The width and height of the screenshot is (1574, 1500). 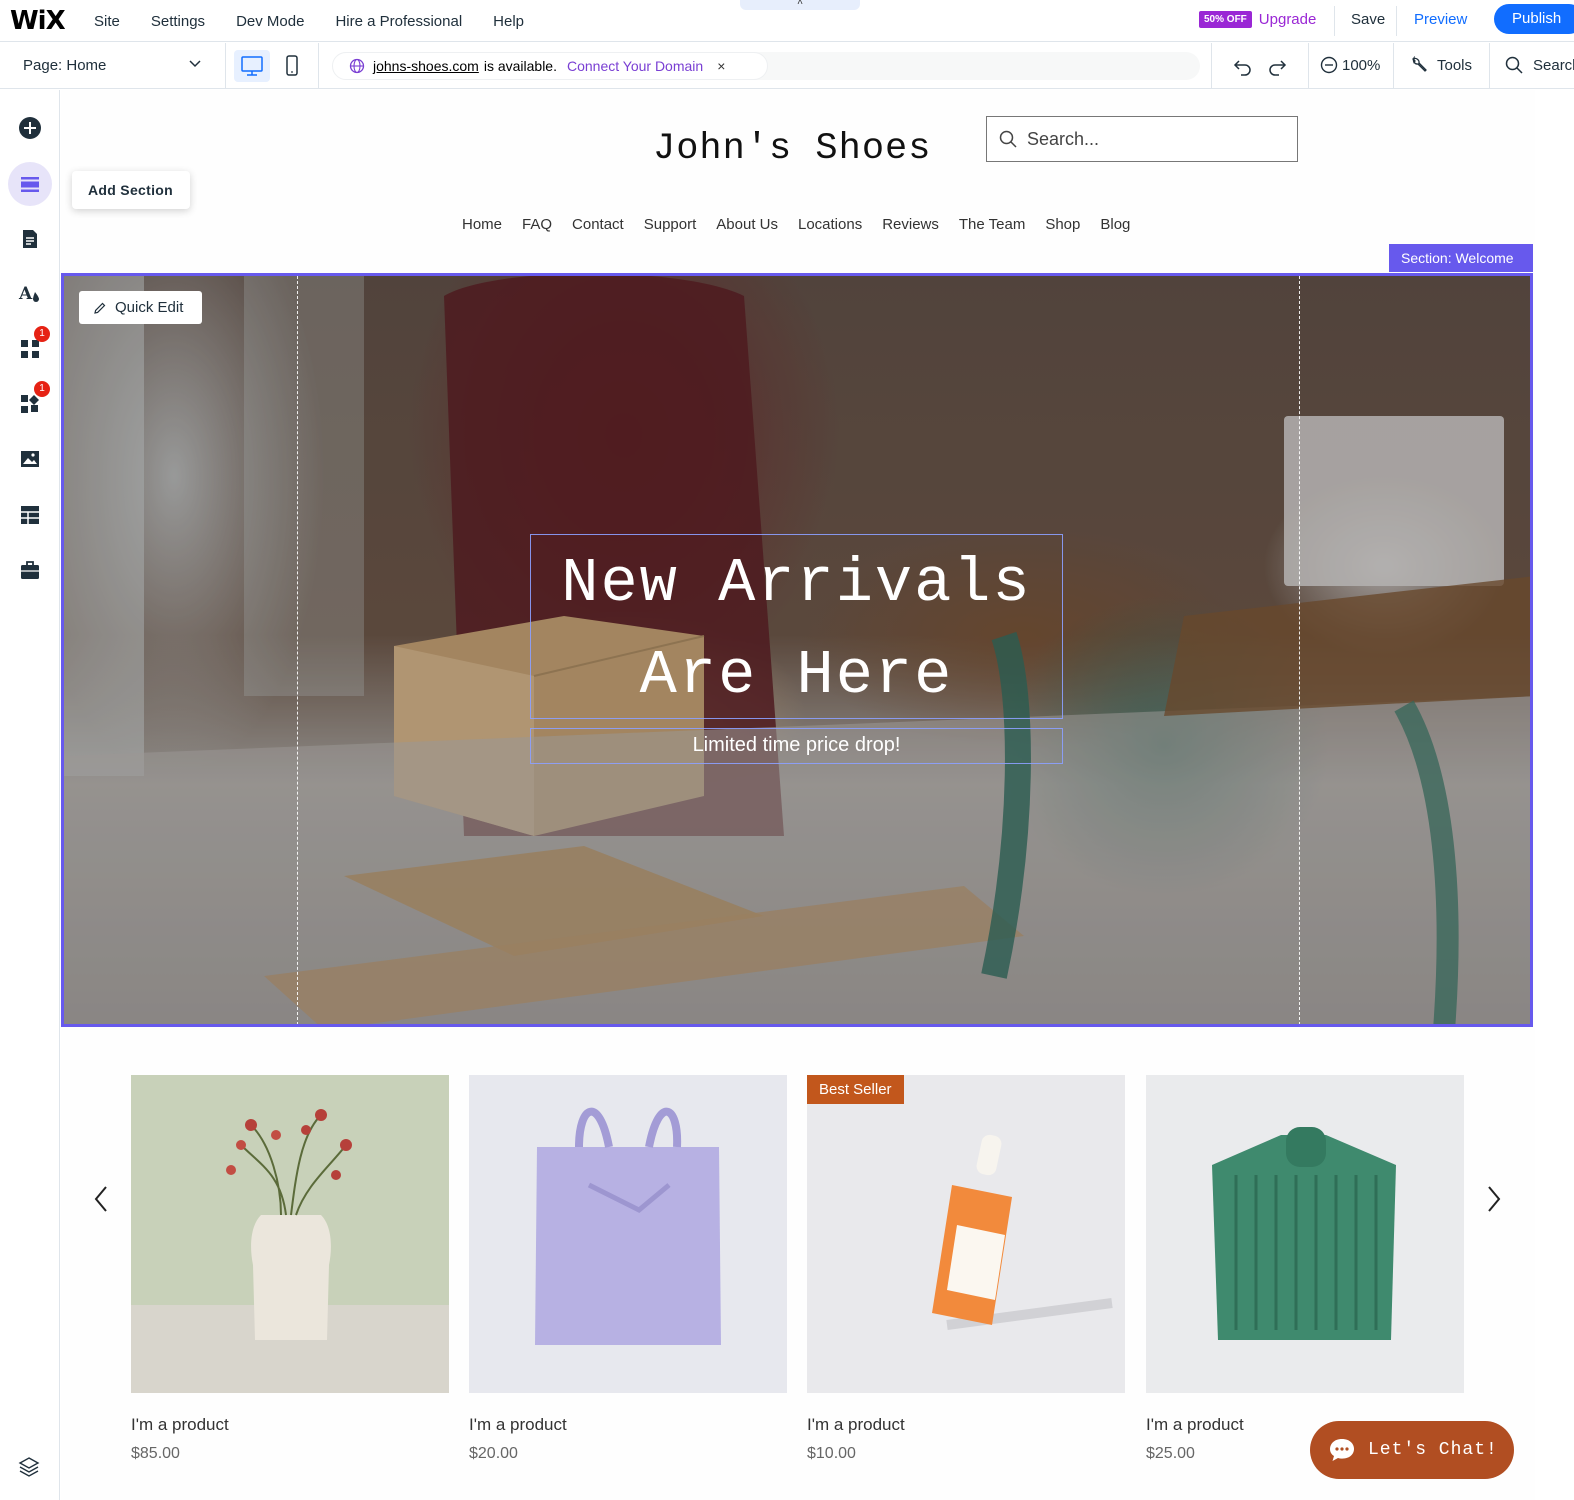 What do you see at coordinates (30, 515) in the screenshot?
I see `cms-button` at bounding box center [30, 515].